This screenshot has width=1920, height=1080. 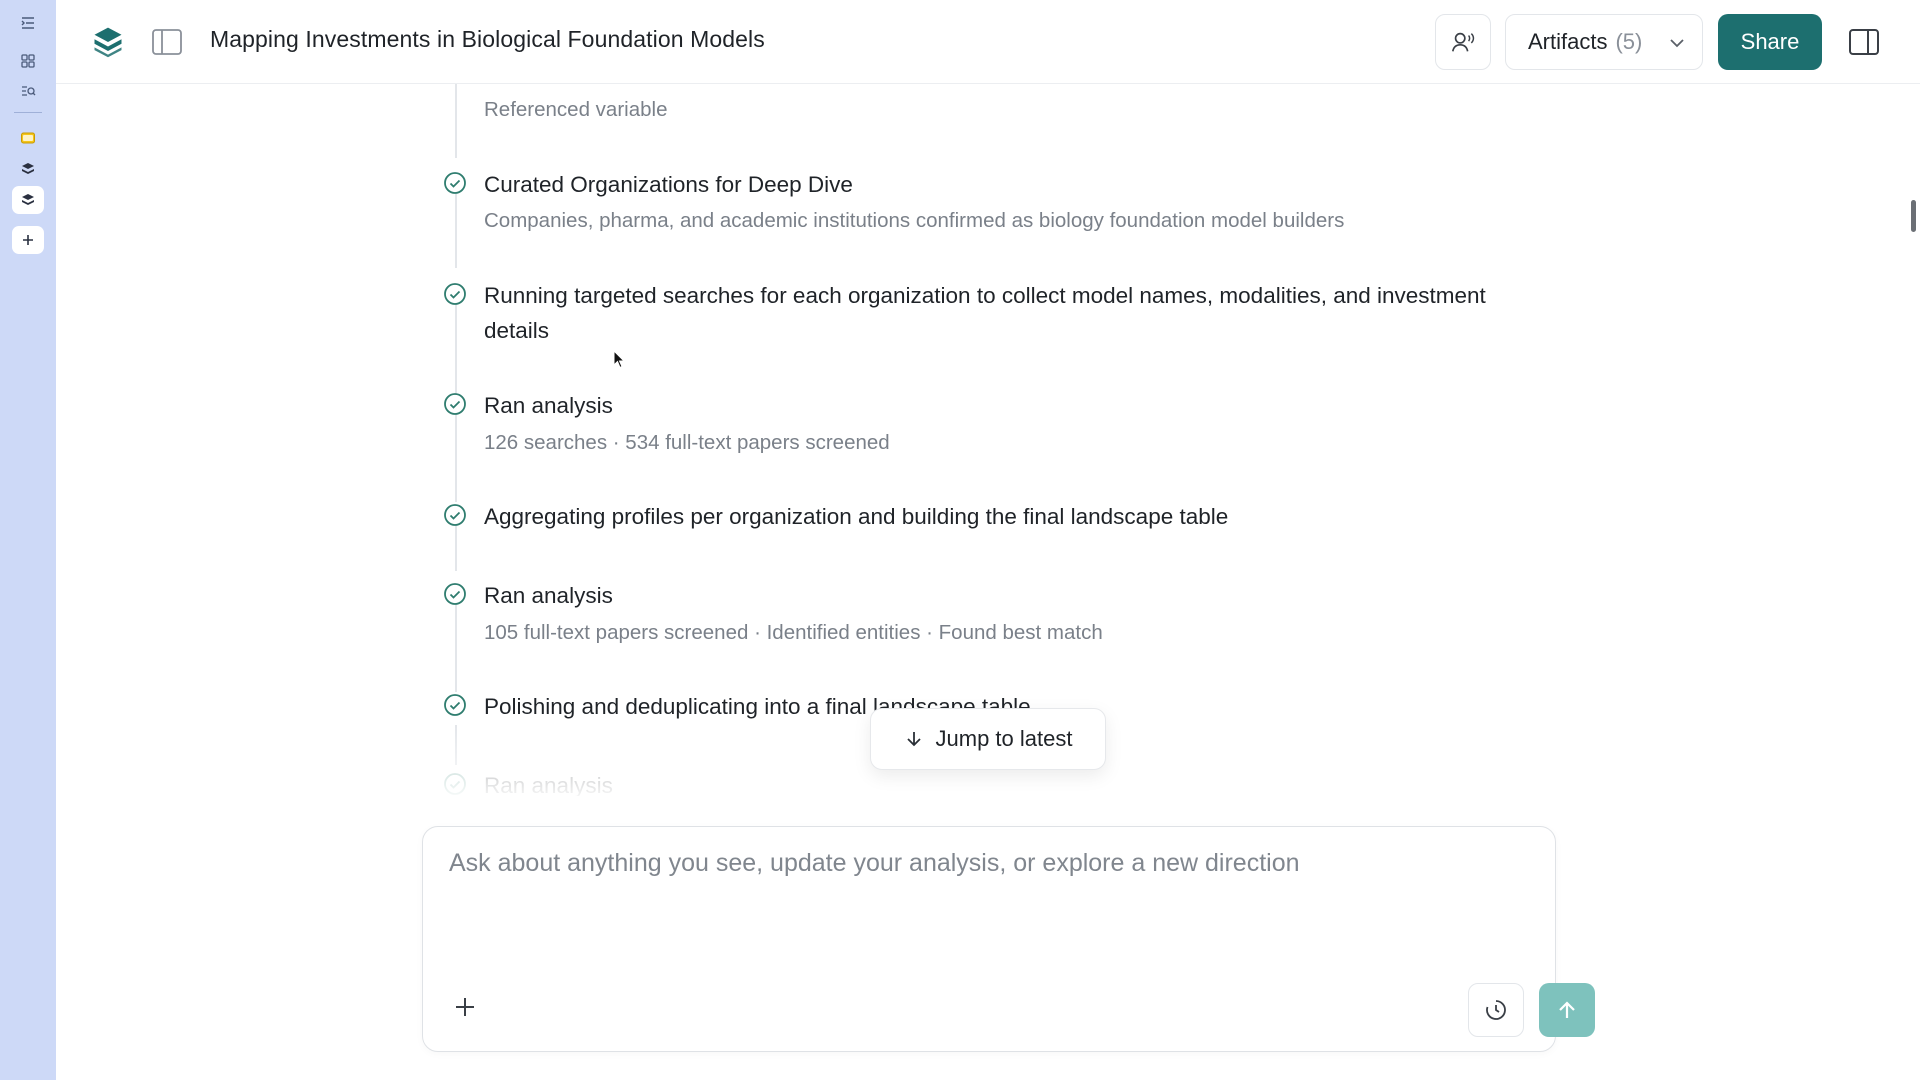 What do you see at coordinates (989, 909) in the screenshot?
I see `chat-input` at bounding box center [989, 909].